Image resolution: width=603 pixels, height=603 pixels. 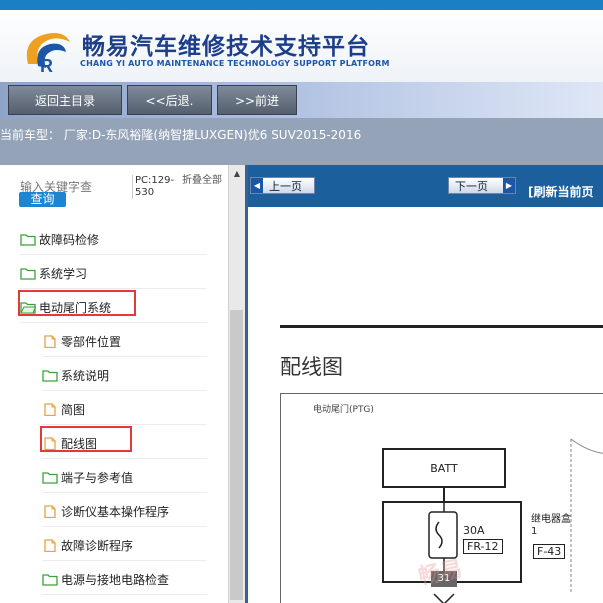 I want to click on next-page-label: 下一页, so click(x=471, y=186).